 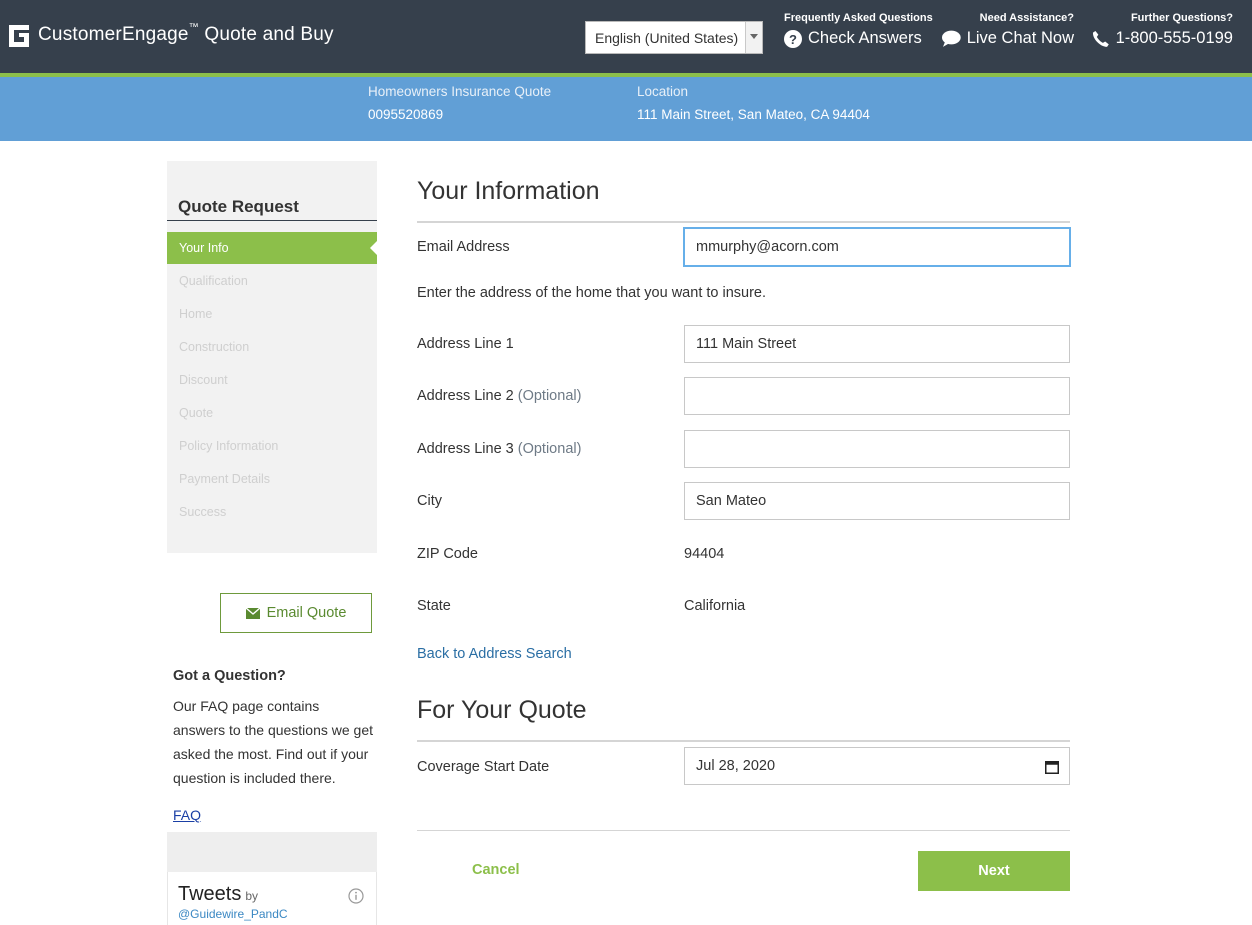 What do you see at coordinates (406, 114) in the screenshot?
I see `quote-number: 0095520869` at bounding box center [406, 114].